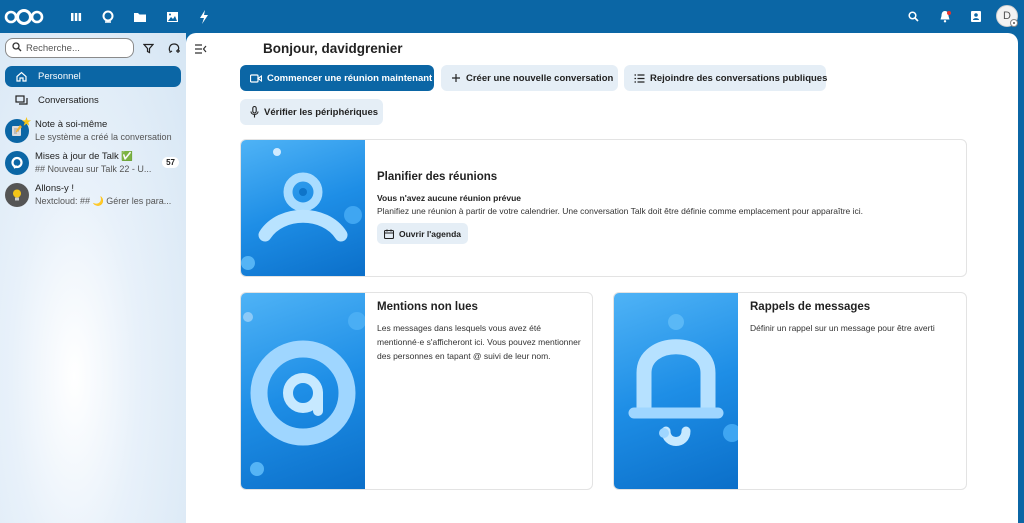 The height and width of the screenshot is (523, 1024). Describe the element at coordinates (256, 78) in the screenshot. I see `video-icon` at that location.